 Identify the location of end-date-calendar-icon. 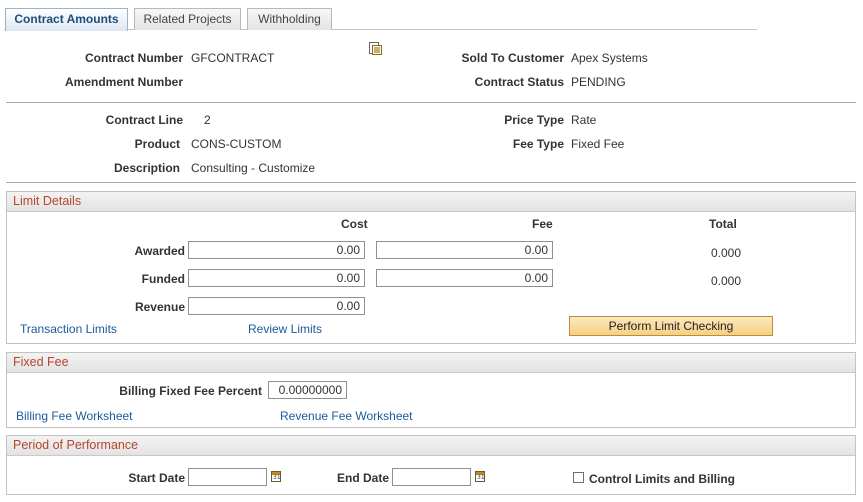
(480, 476).